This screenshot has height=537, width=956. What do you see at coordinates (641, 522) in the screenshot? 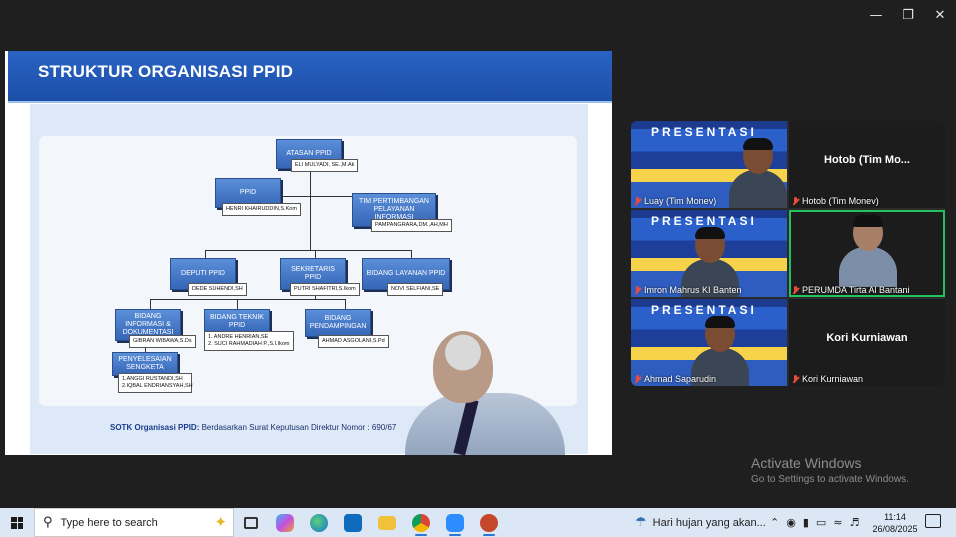
I see `rain-cloud-icon: ☂` at bounding box center [641, 522].